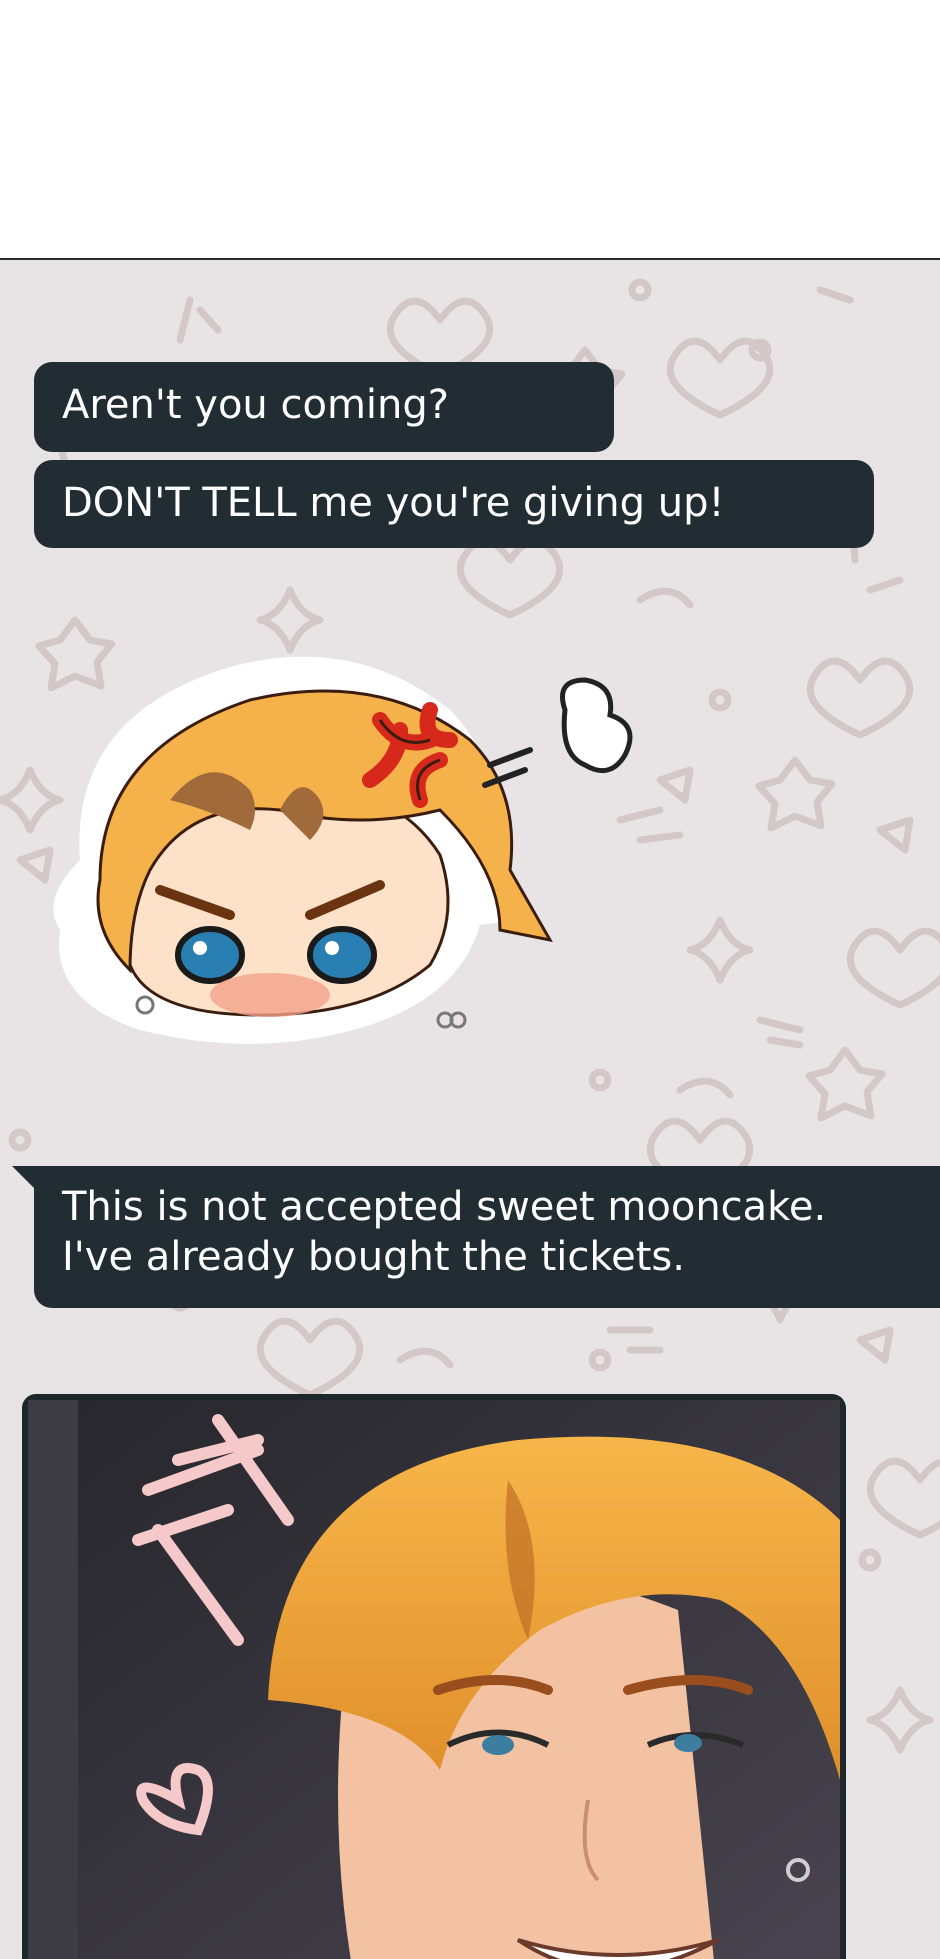 The image size is (940, 1959). Describe the element at coordinates (373, 1257) in the screenshot. I see `message-text-line: I've already bought the tickets.` at that location.